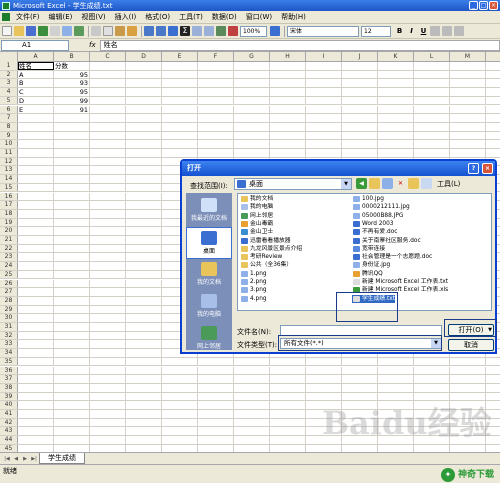 The height and width of the screenshot is (483, 500). Describe the element at coordinates (55, 31) in the screenshot. I see `print-icon` at that location.